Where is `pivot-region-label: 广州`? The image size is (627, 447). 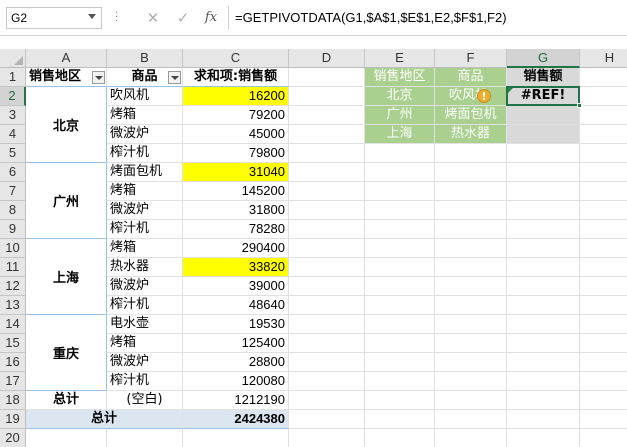
pivot-region-label: 广州 is located at coordinates (66, 201).